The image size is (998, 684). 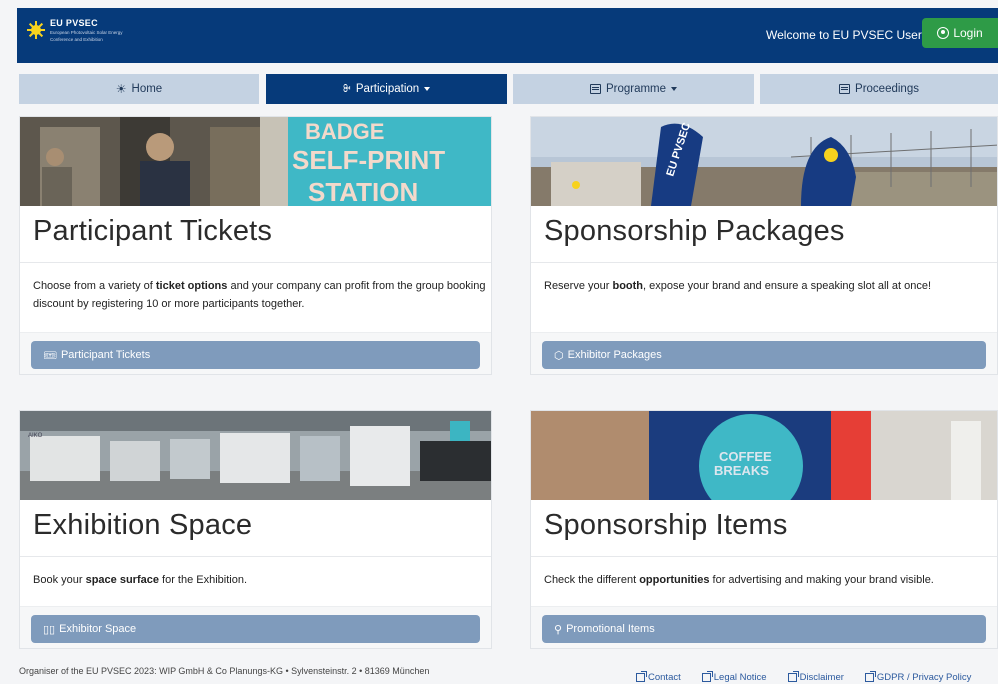 What do you see at coordinates (734, 677) in the screenshot?
I see `footer-link-legal-notice: Legal Notice` at bounding box center [734, 677].